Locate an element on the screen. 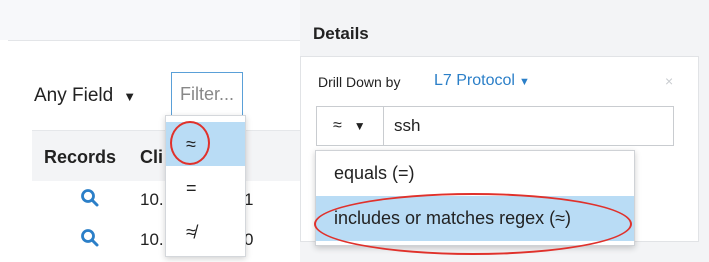 The width and height of the screenshot is (709, 262). page-title: Details is located at coordinates (341, 33).